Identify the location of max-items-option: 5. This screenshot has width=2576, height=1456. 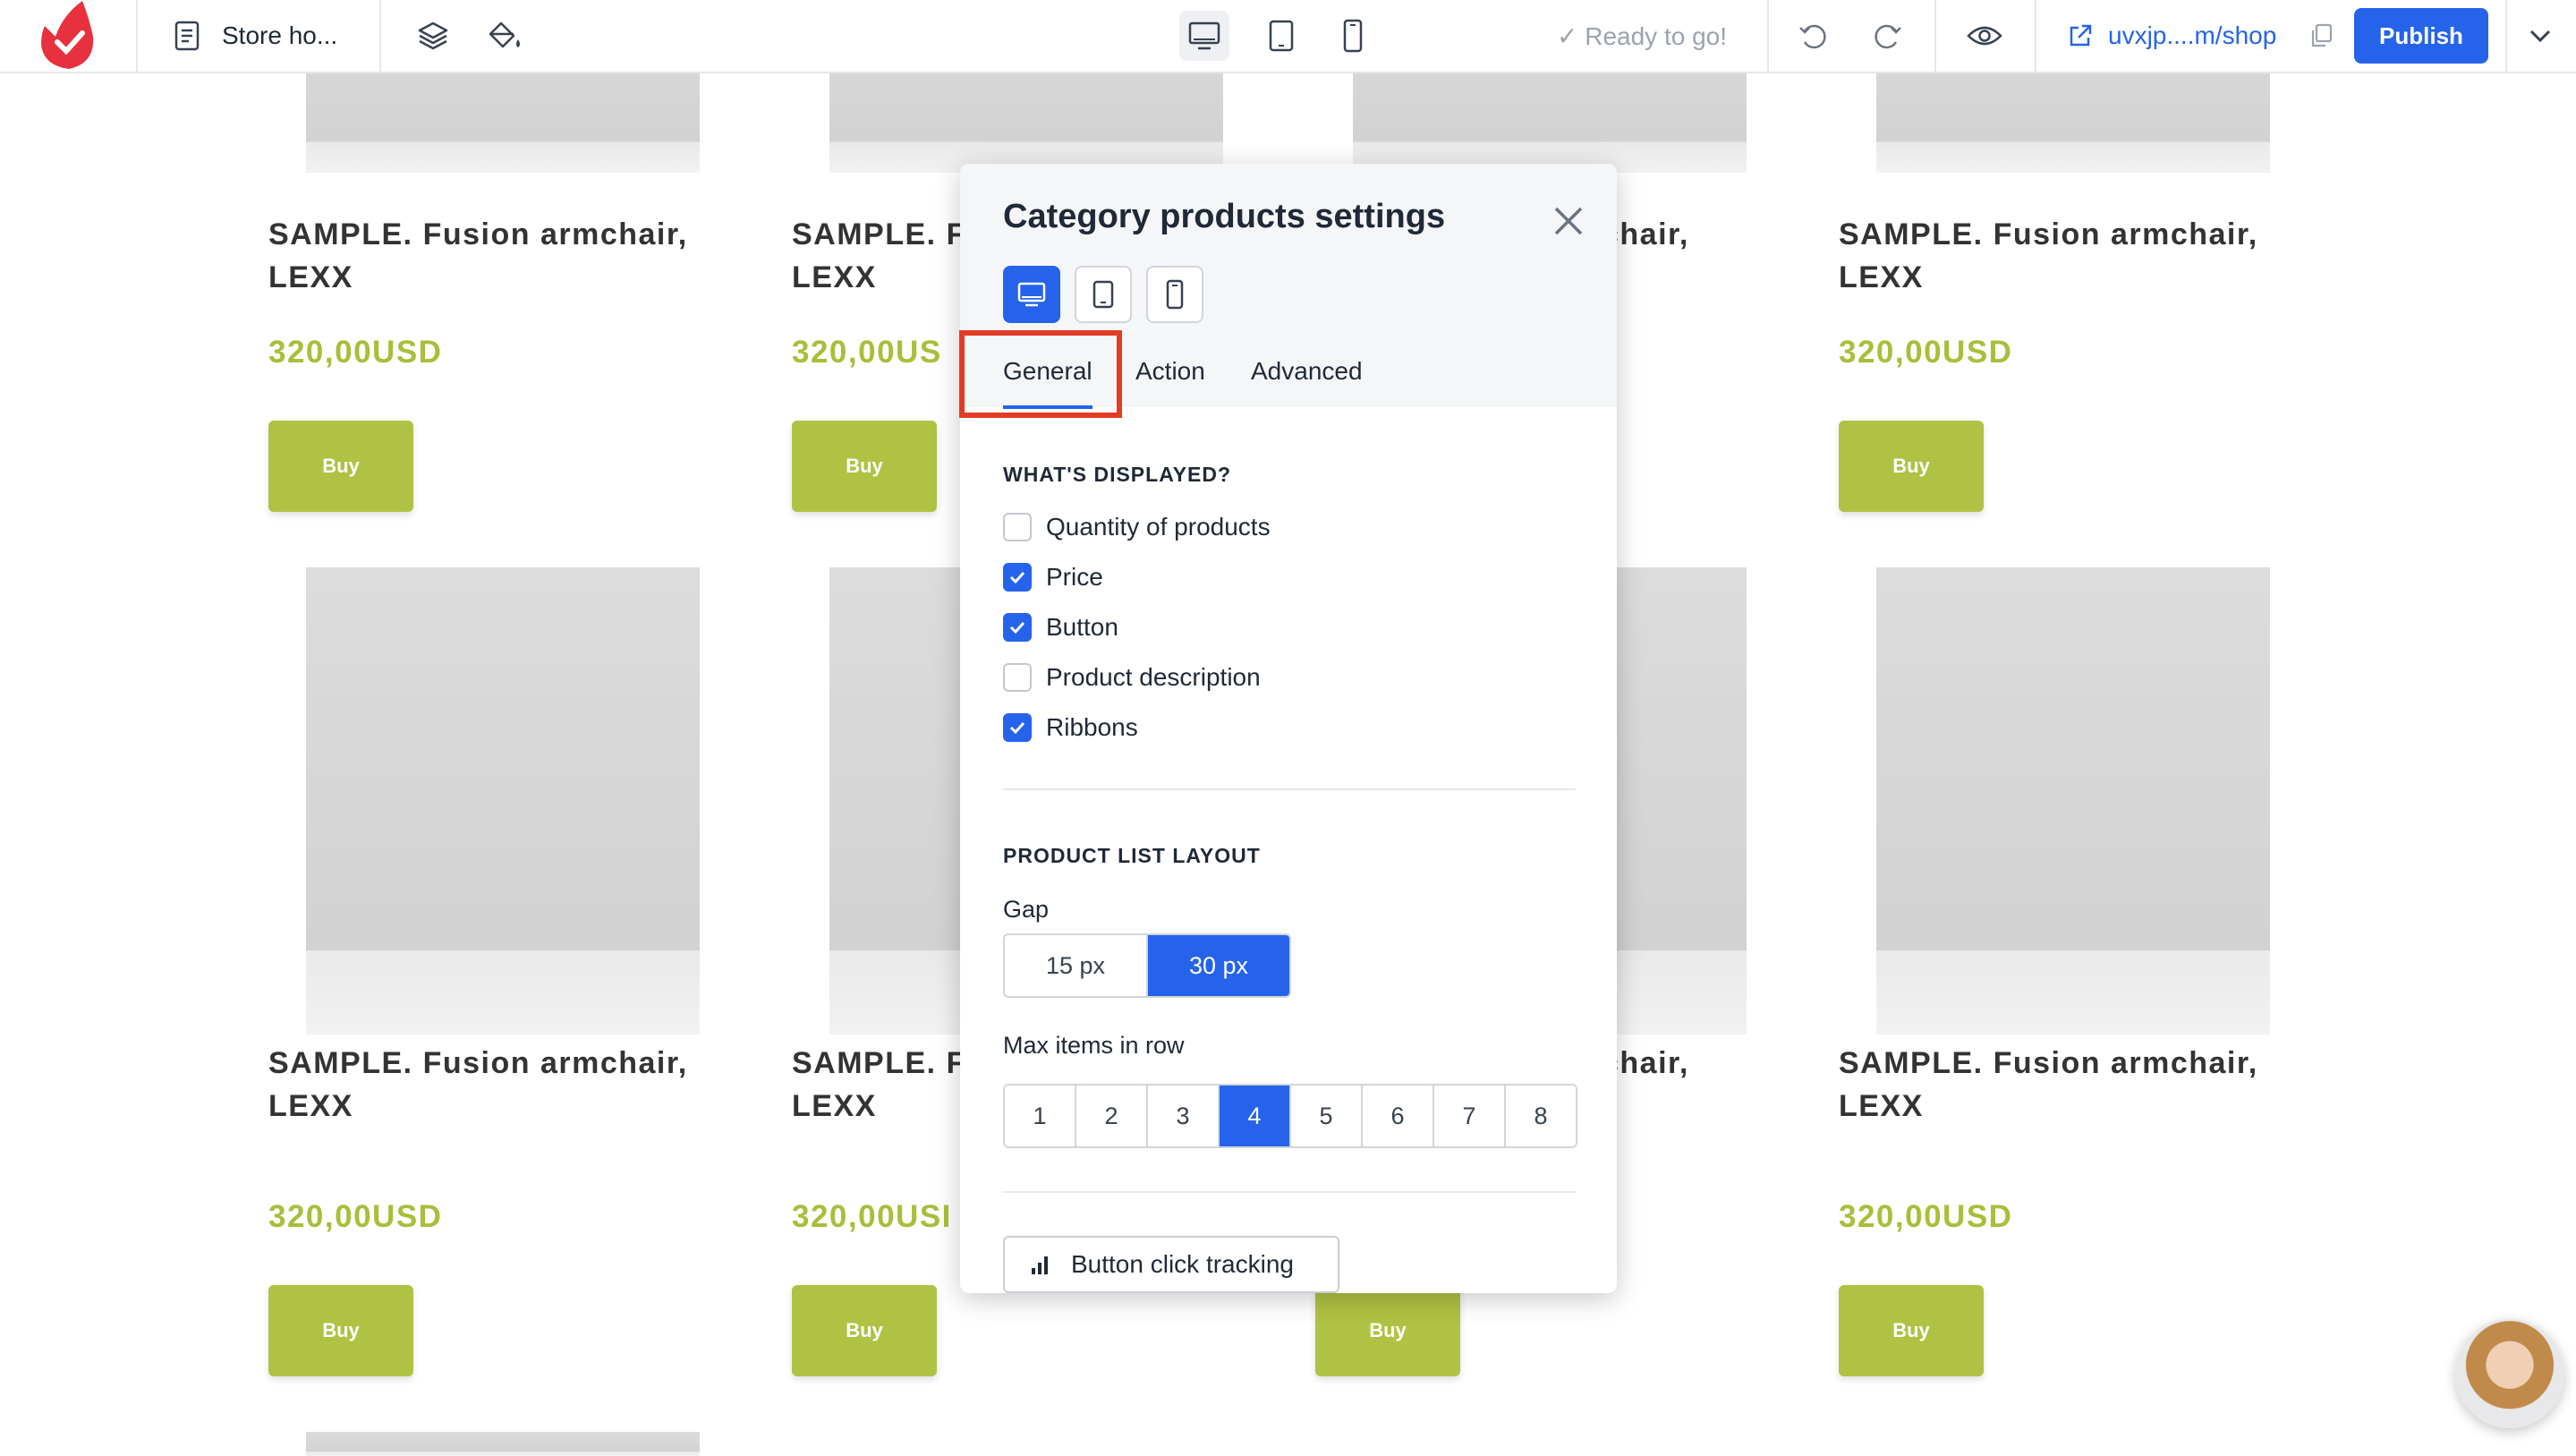
(1325, 1116).